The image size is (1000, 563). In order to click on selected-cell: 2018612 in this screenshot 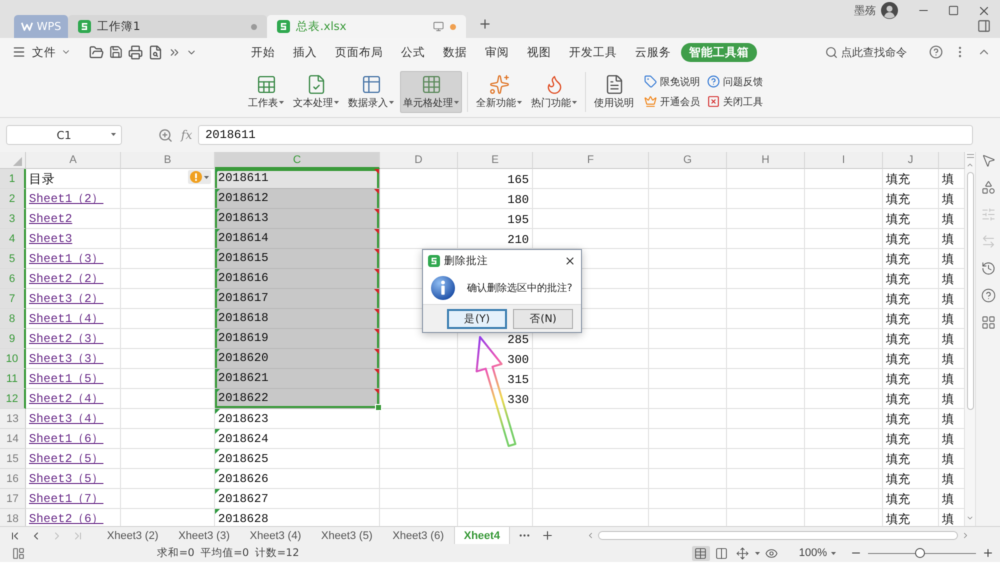, I will do `click(297, 199)`.